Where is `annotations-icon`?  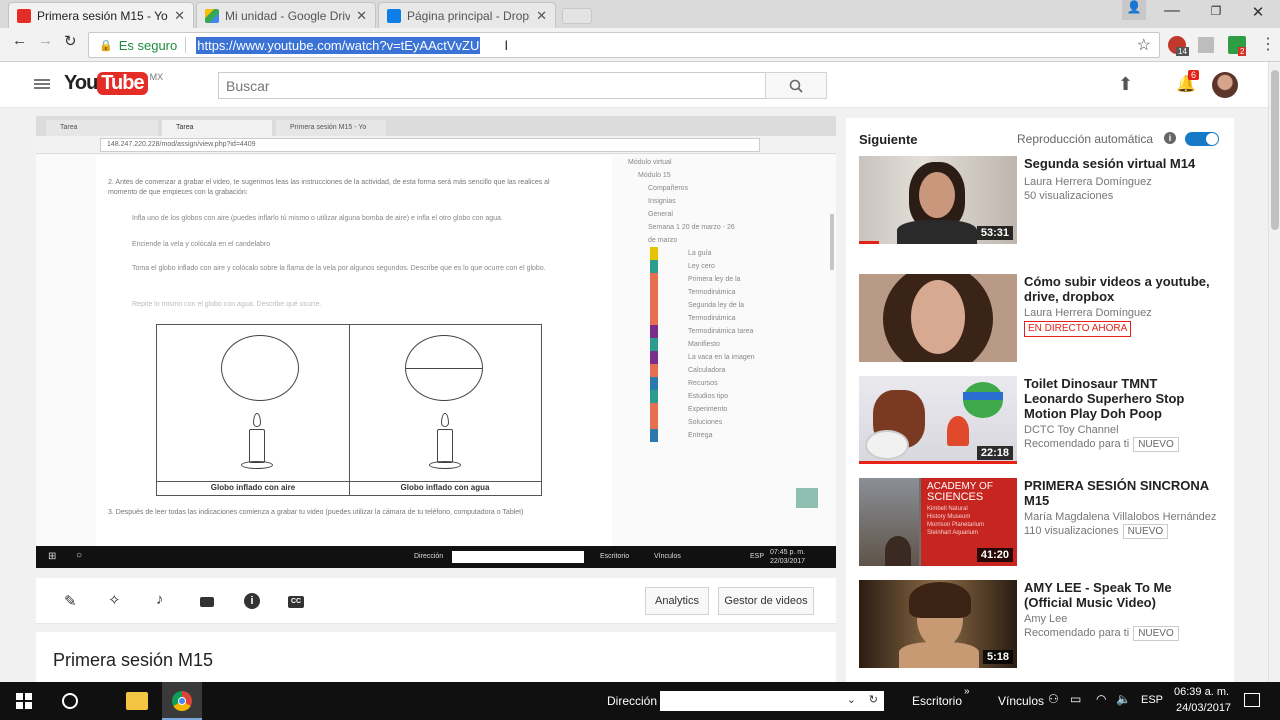 annotations-icon is located at coordinates (207, 602).